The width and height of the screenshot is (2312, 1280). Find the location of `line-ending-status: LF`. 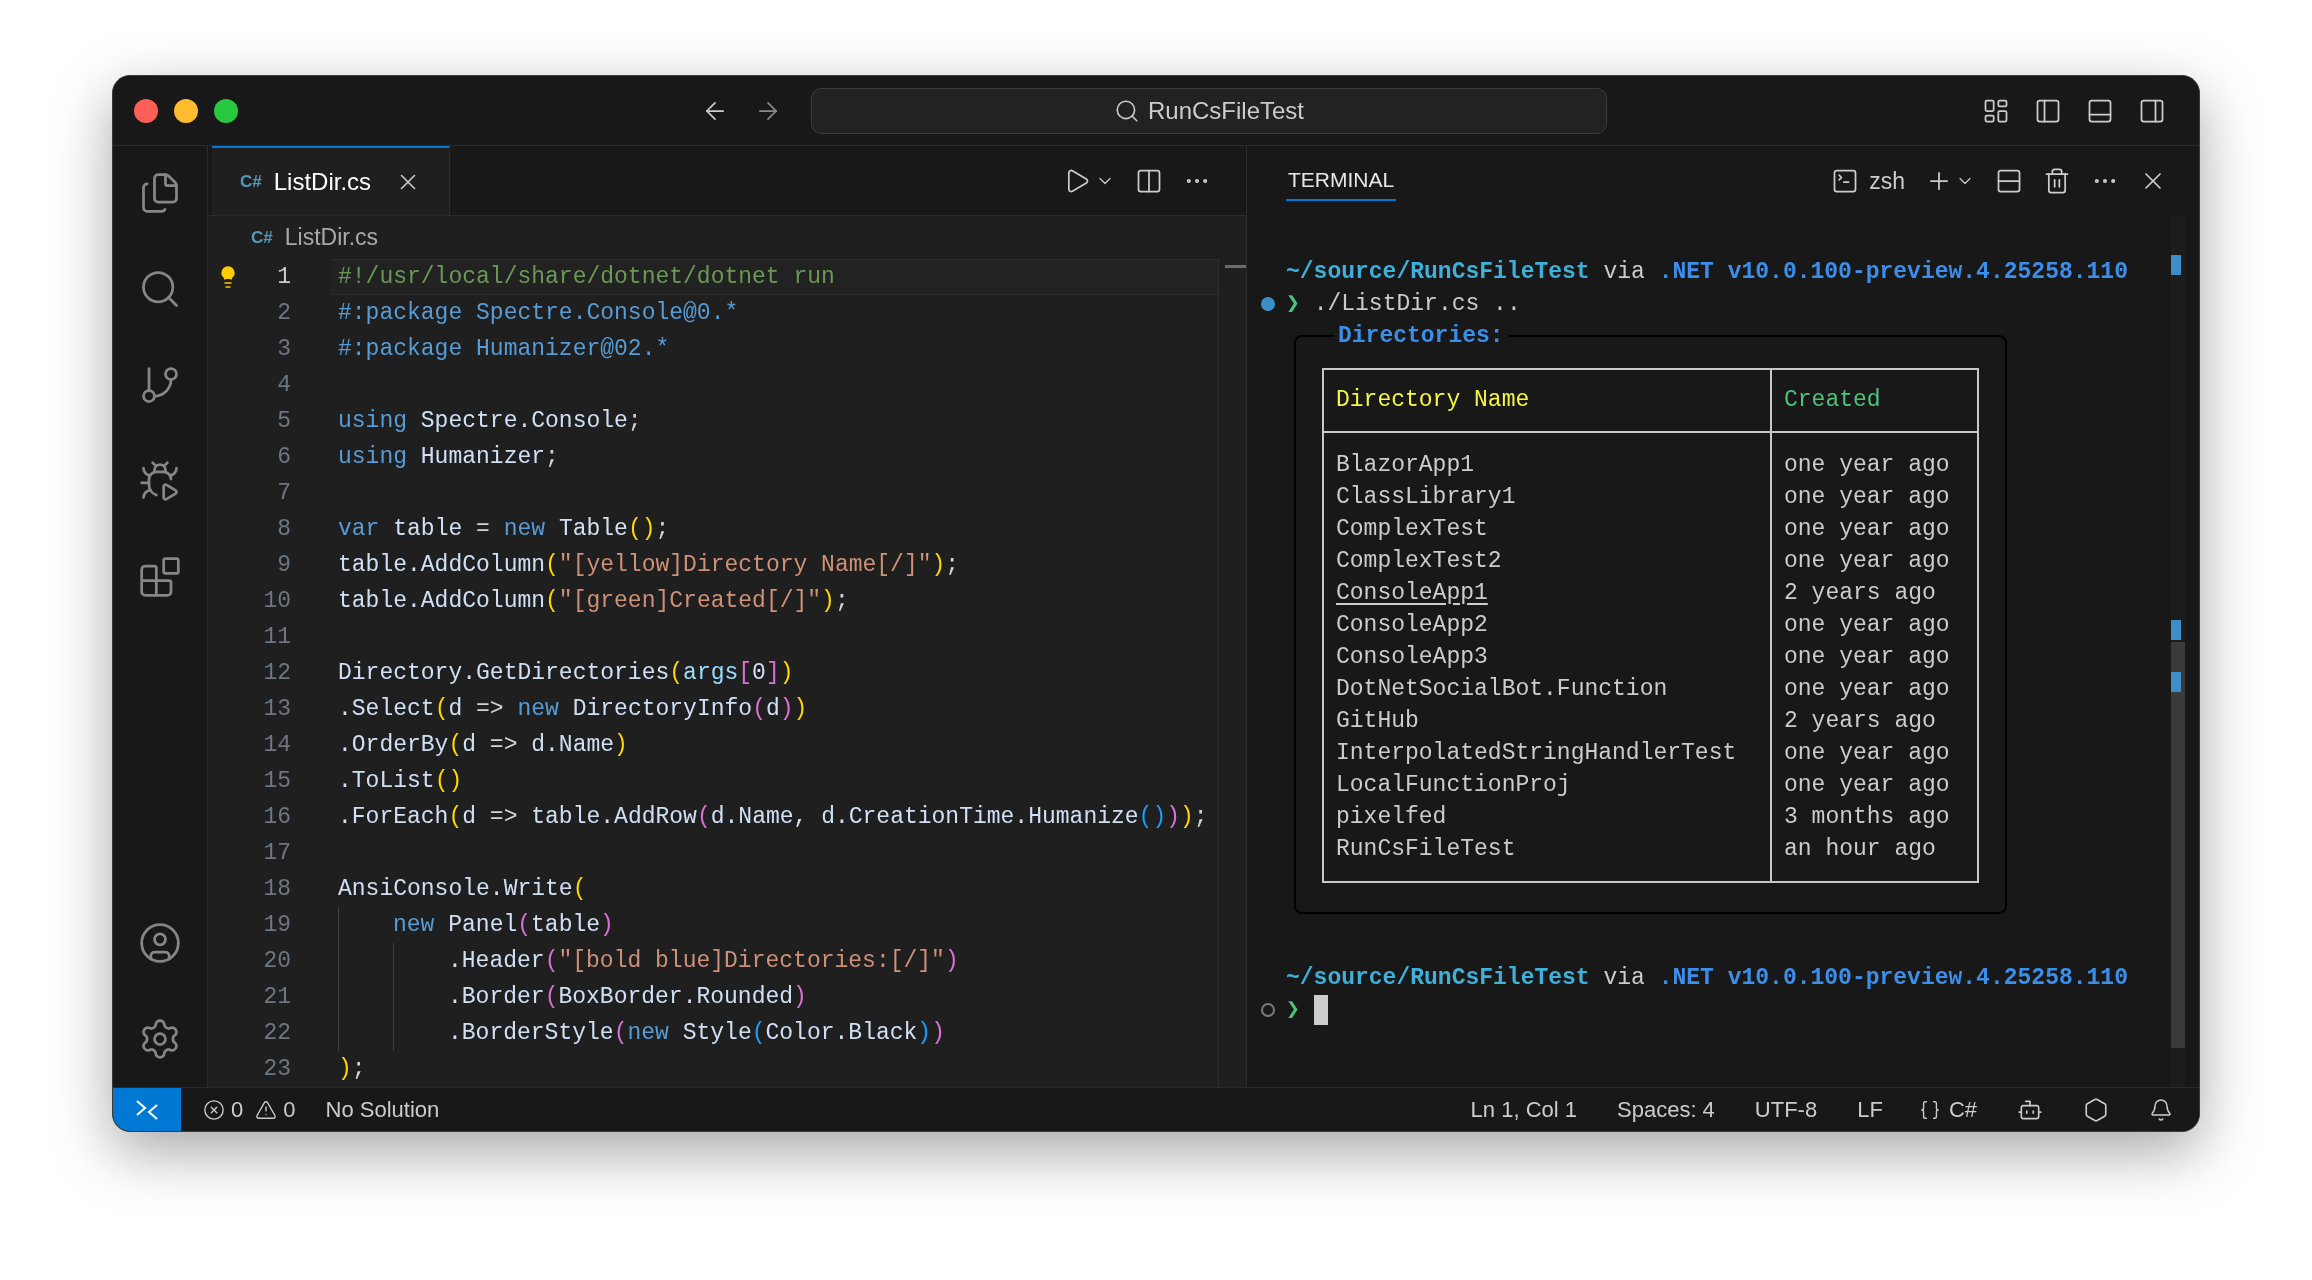

line-ending-status: LF is located at coordinates (1870, 1109).